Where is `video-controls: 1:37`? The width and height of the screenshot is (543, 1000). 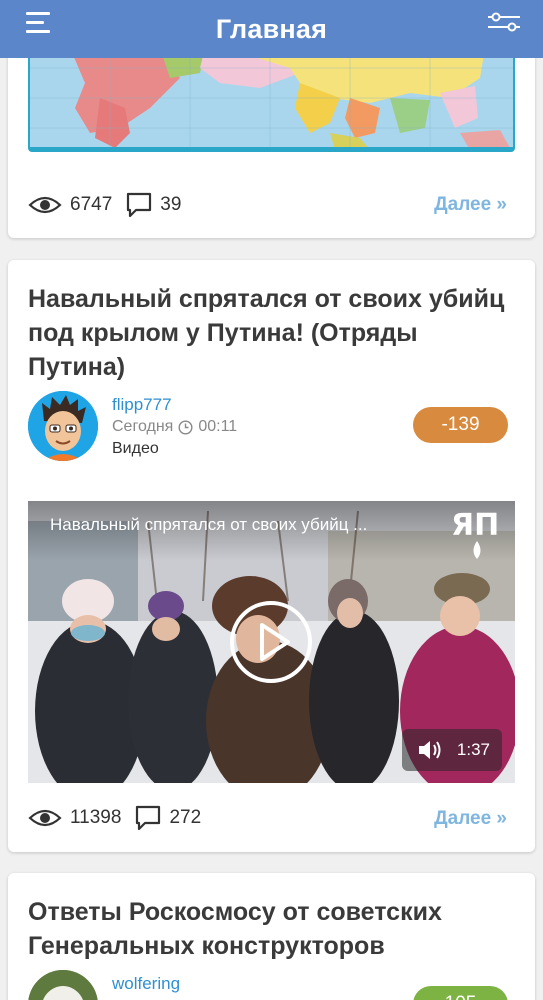
video-controls: 1:37 is located at coordinates (452, 750).